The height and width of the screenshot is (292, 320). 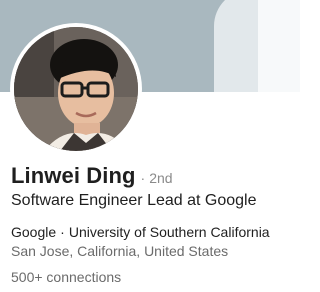 I want to click on banner-highlight, so click(x=279, y=46).